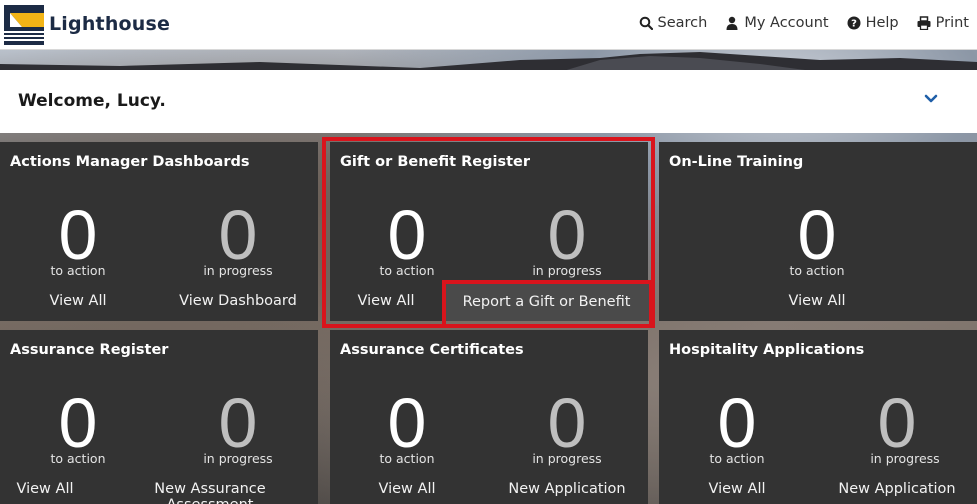 The width and height of the screenshot is (977, 504). I want to click on print-icon, so click(924, 23).